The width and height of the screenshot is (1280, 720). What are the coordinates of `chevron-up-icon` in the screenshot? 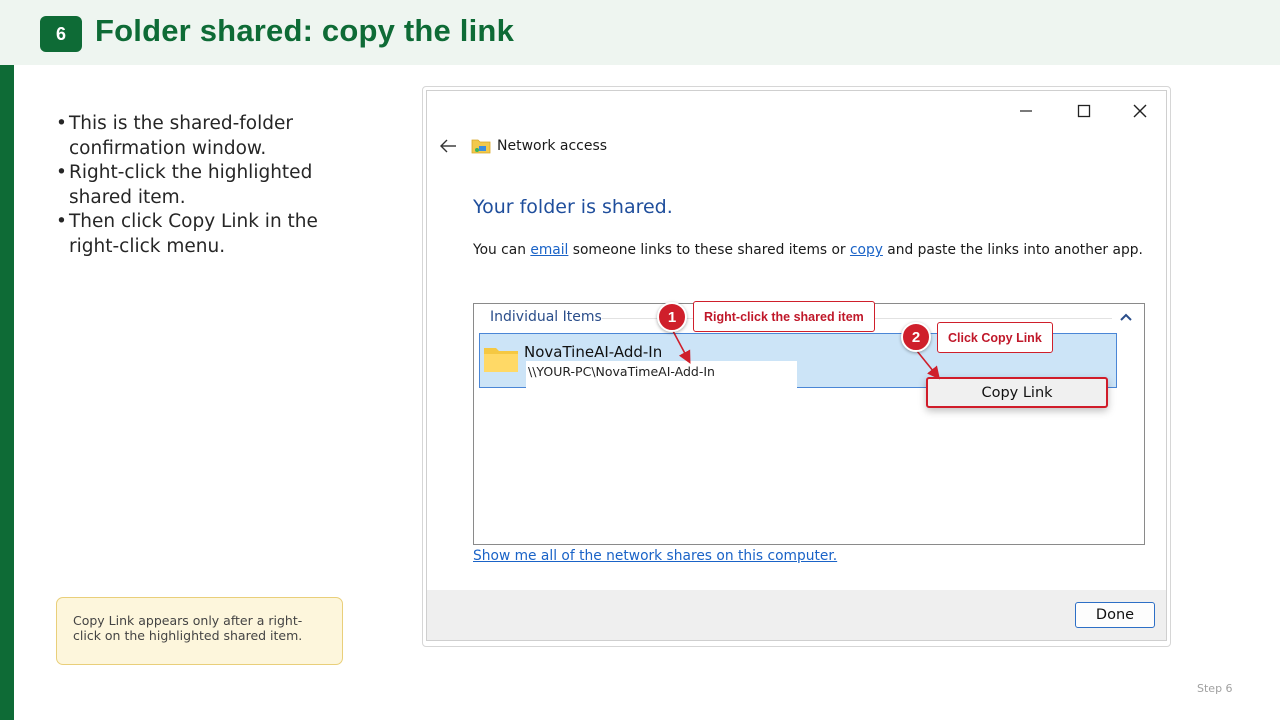 It's located at (1126, 317).